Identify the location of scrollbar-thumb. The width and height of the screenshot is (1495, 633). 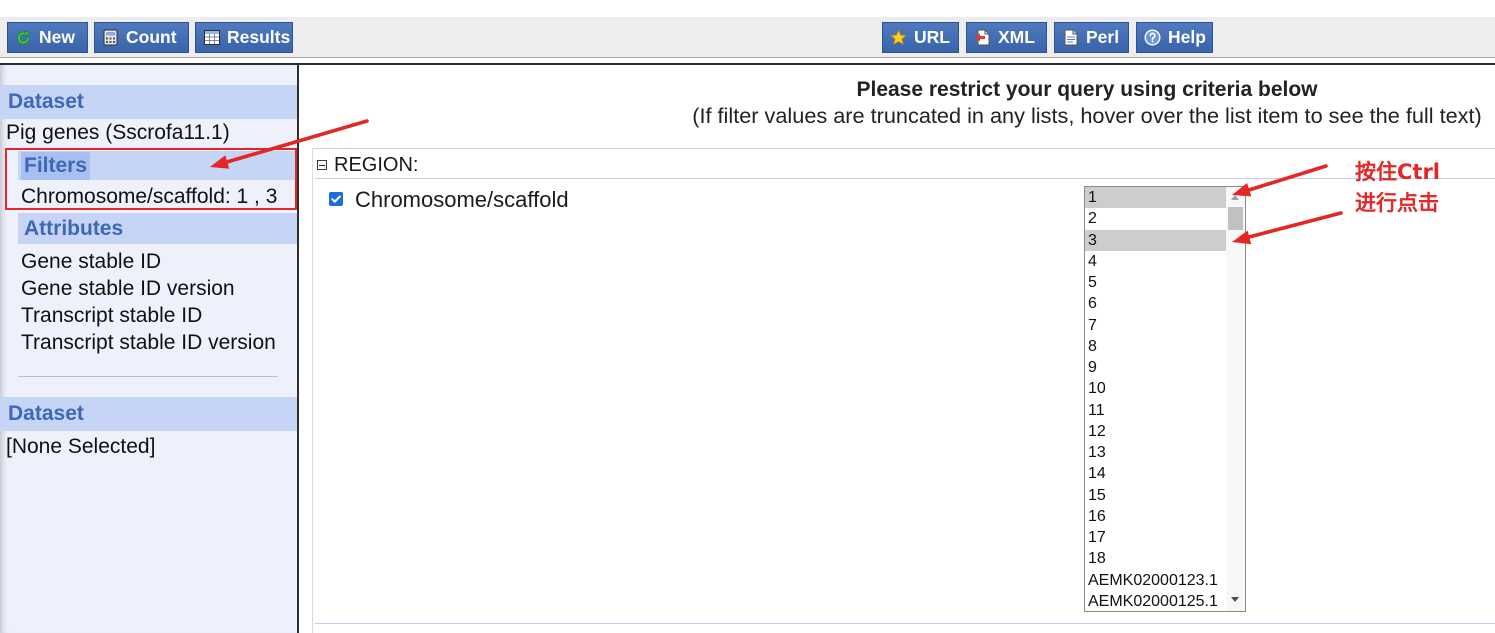
(1235, 218).